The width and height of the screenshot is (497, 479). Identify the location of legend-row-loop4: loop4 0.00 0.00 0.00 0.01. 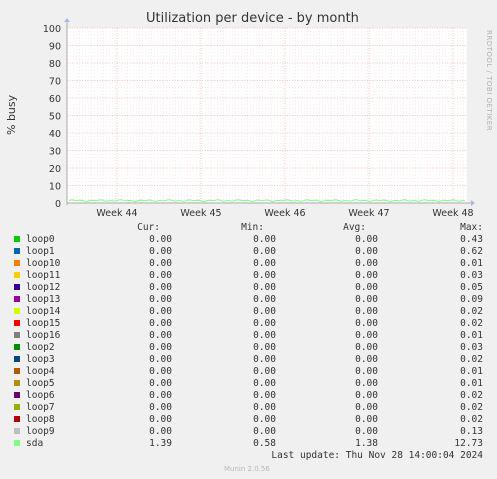
(248, 372).